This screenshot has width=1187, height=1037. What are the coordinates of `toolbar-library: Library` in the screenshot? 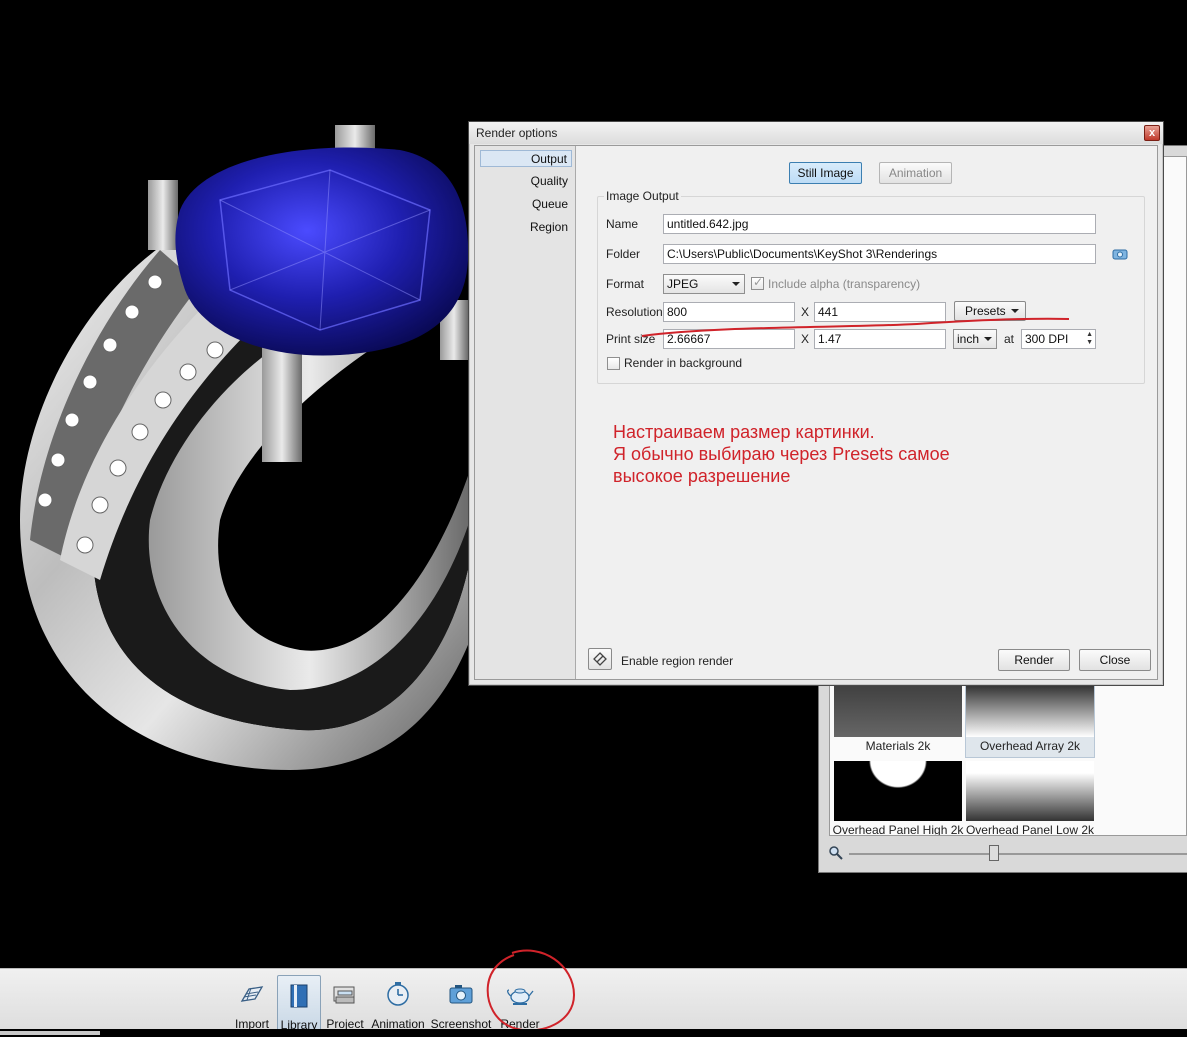 It's located at (299, 1003).